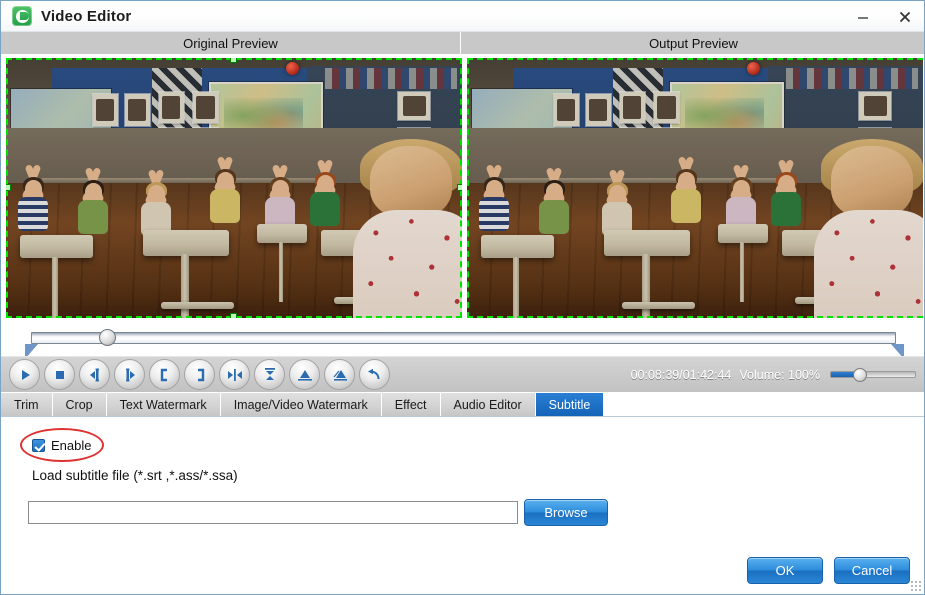 The width and height of the screenshot is (925, 595). I want to click on merge-button, so click(269, 374).